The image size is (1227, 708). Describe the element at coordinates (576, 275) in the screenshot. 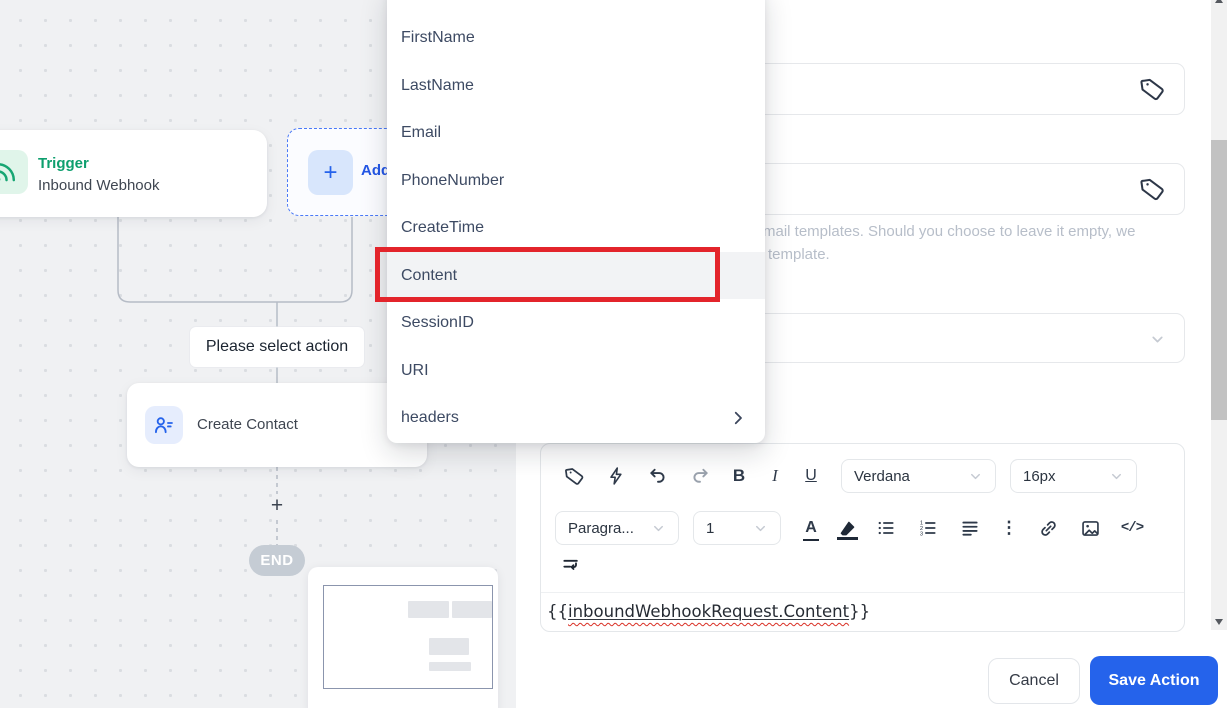

I see `dropdown-item-content: Content` at that location.